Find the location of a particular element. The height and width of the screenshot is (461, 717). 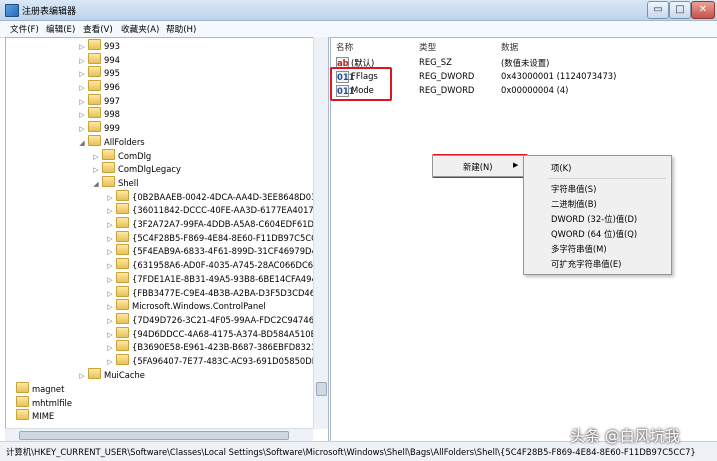

watermark: 头条 @白风坑我 is located at coordinates (625, 436).